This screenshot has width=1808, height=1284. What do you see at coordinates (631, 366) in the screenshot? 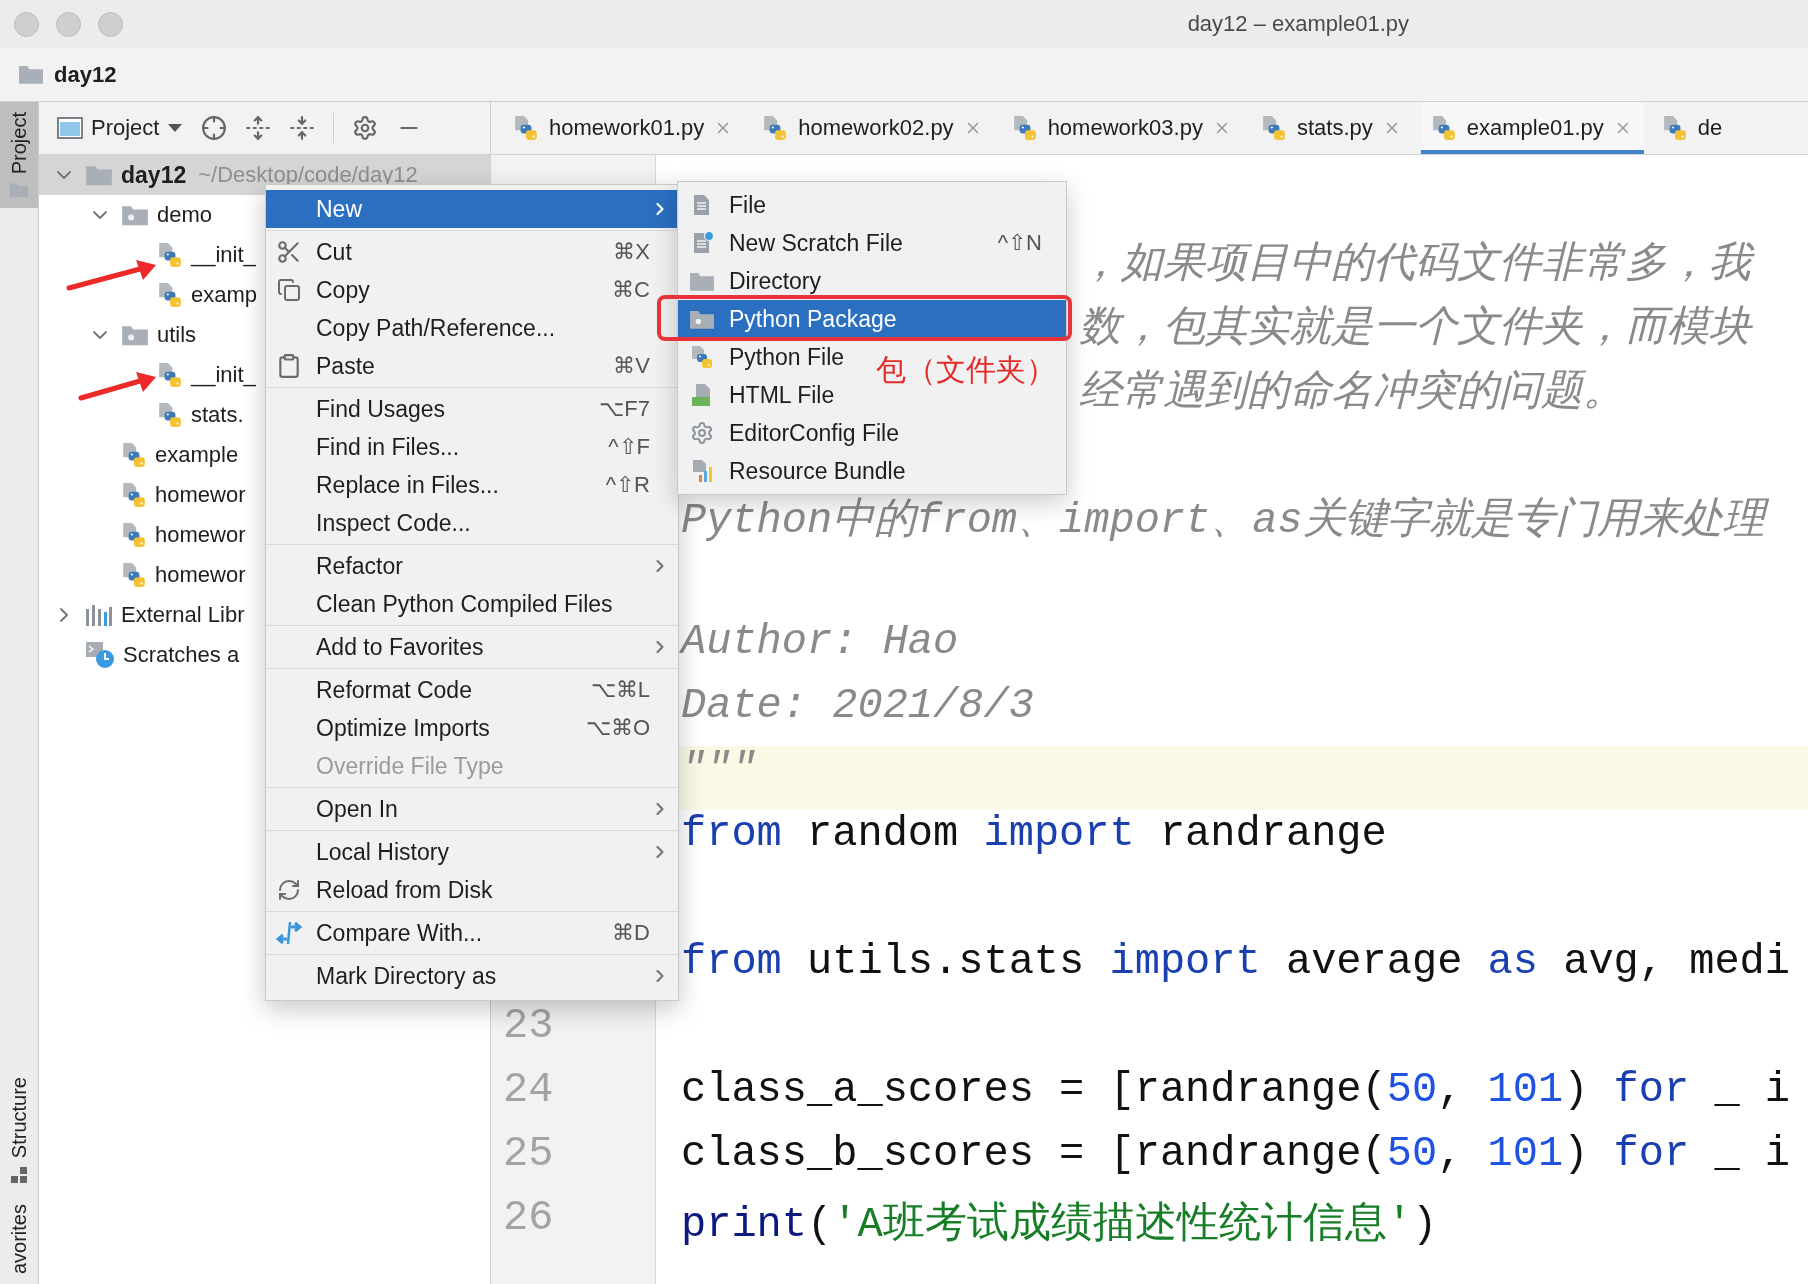
I see `shortcut-label: ⌘V` at bounding box center [631, 366].